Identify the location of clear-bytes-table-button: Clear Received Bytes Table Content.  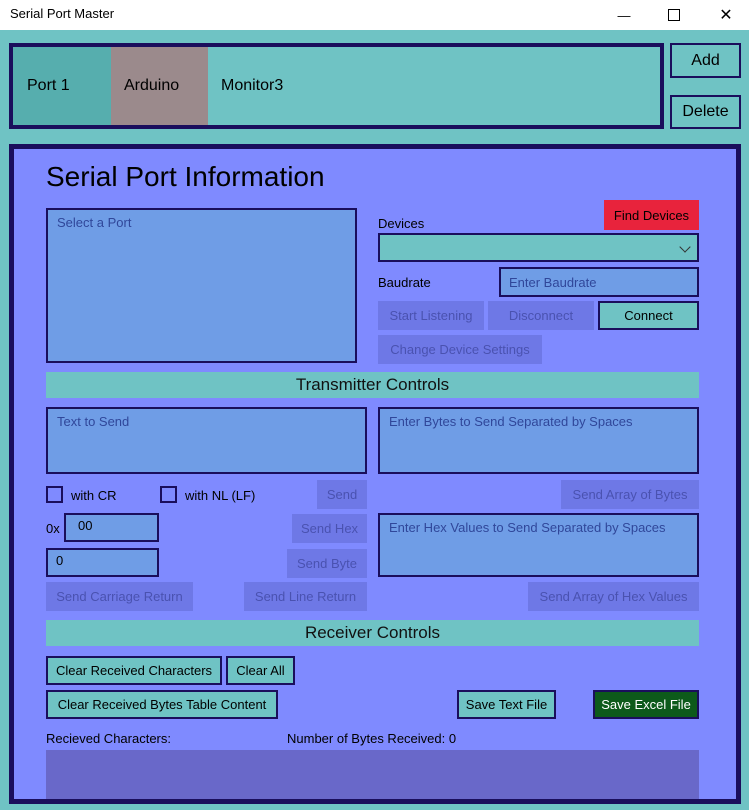
(162, 704).